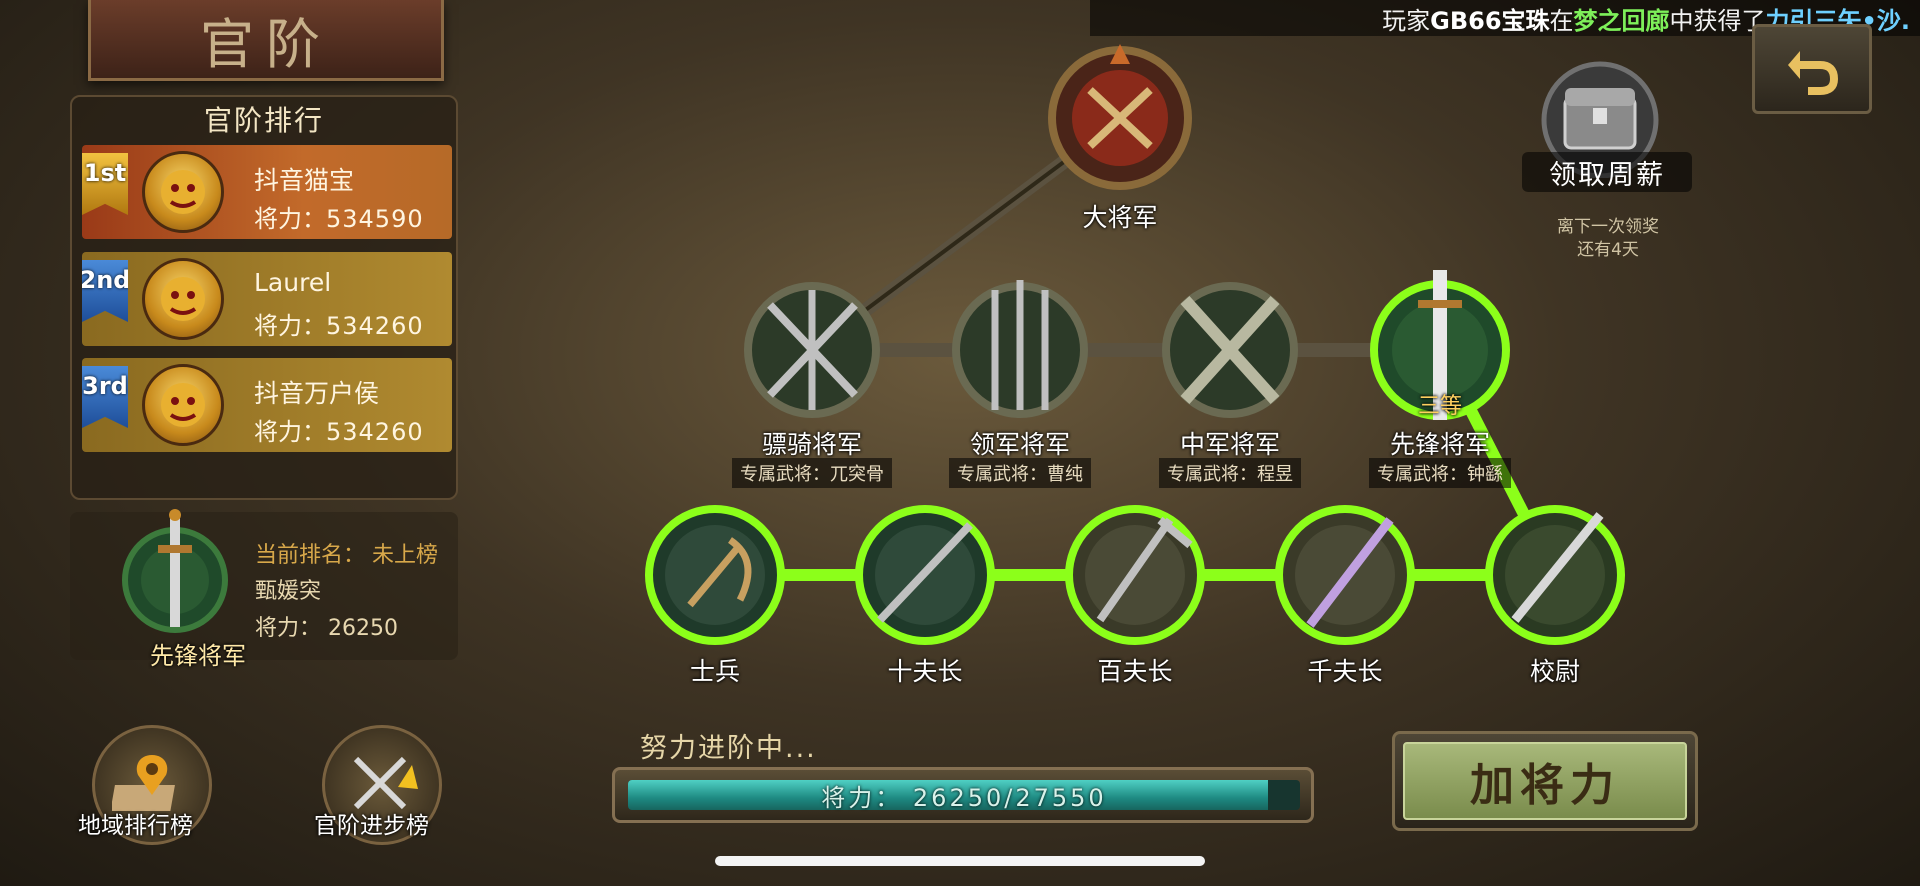 This screenshot has height=886, width=1920. What do you see at coordinates (1230, 350) in the screenshot?
I see `rank-node-central-general` at bounding box center [1230, 350].